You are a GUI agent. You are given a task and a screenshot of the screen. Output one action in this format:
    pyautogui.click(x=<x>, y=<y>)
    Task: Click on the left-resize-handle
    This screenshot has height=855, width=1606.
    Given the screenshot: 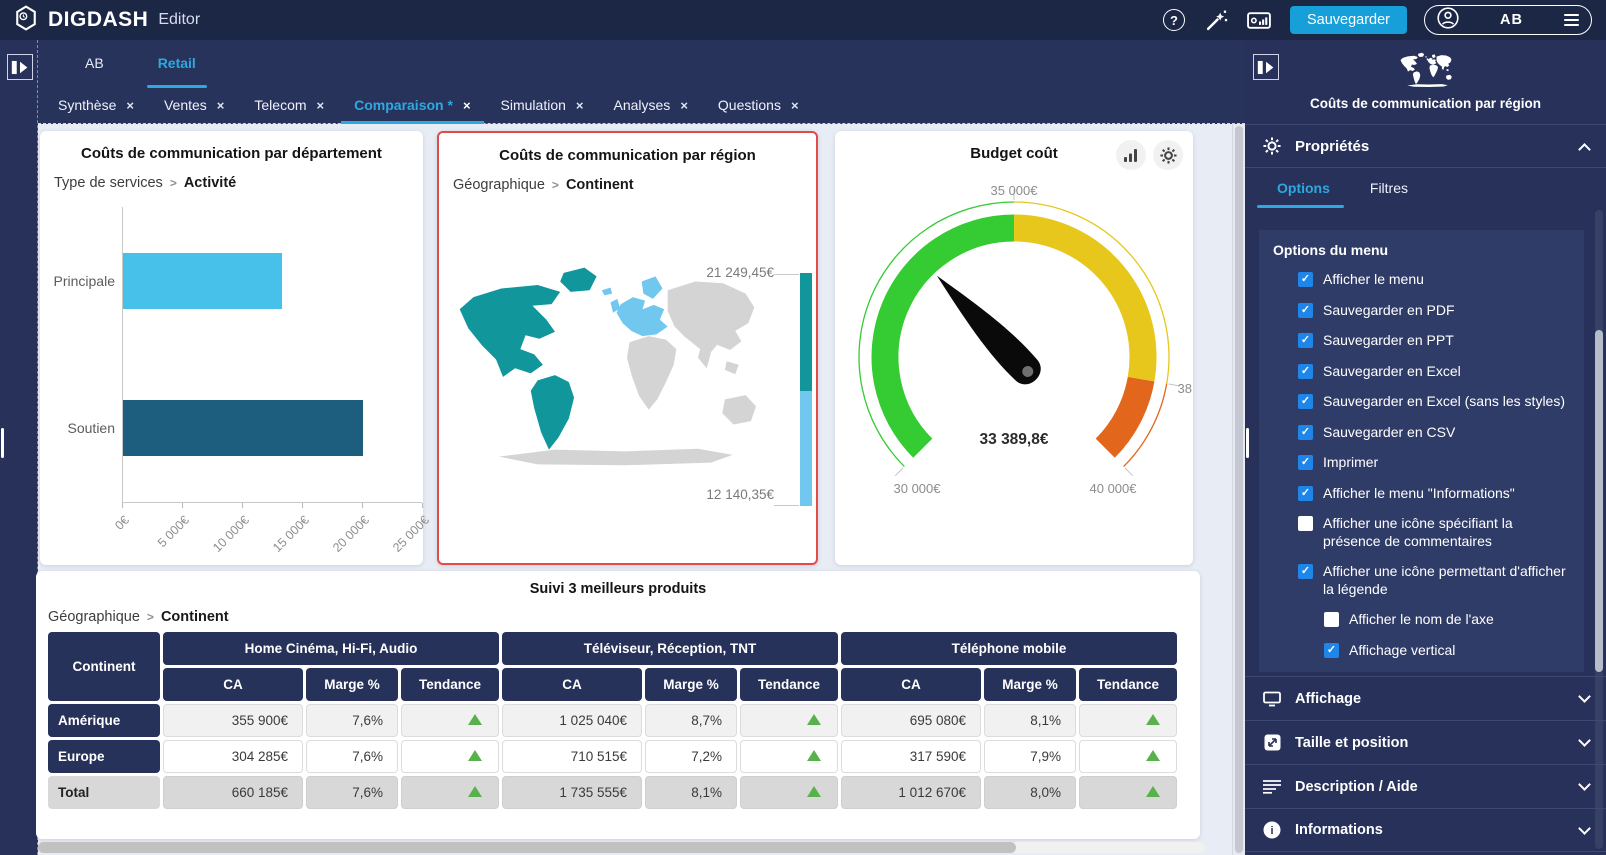 What is the action you would take?
    pyautogui.click(x=2, y=443)
    